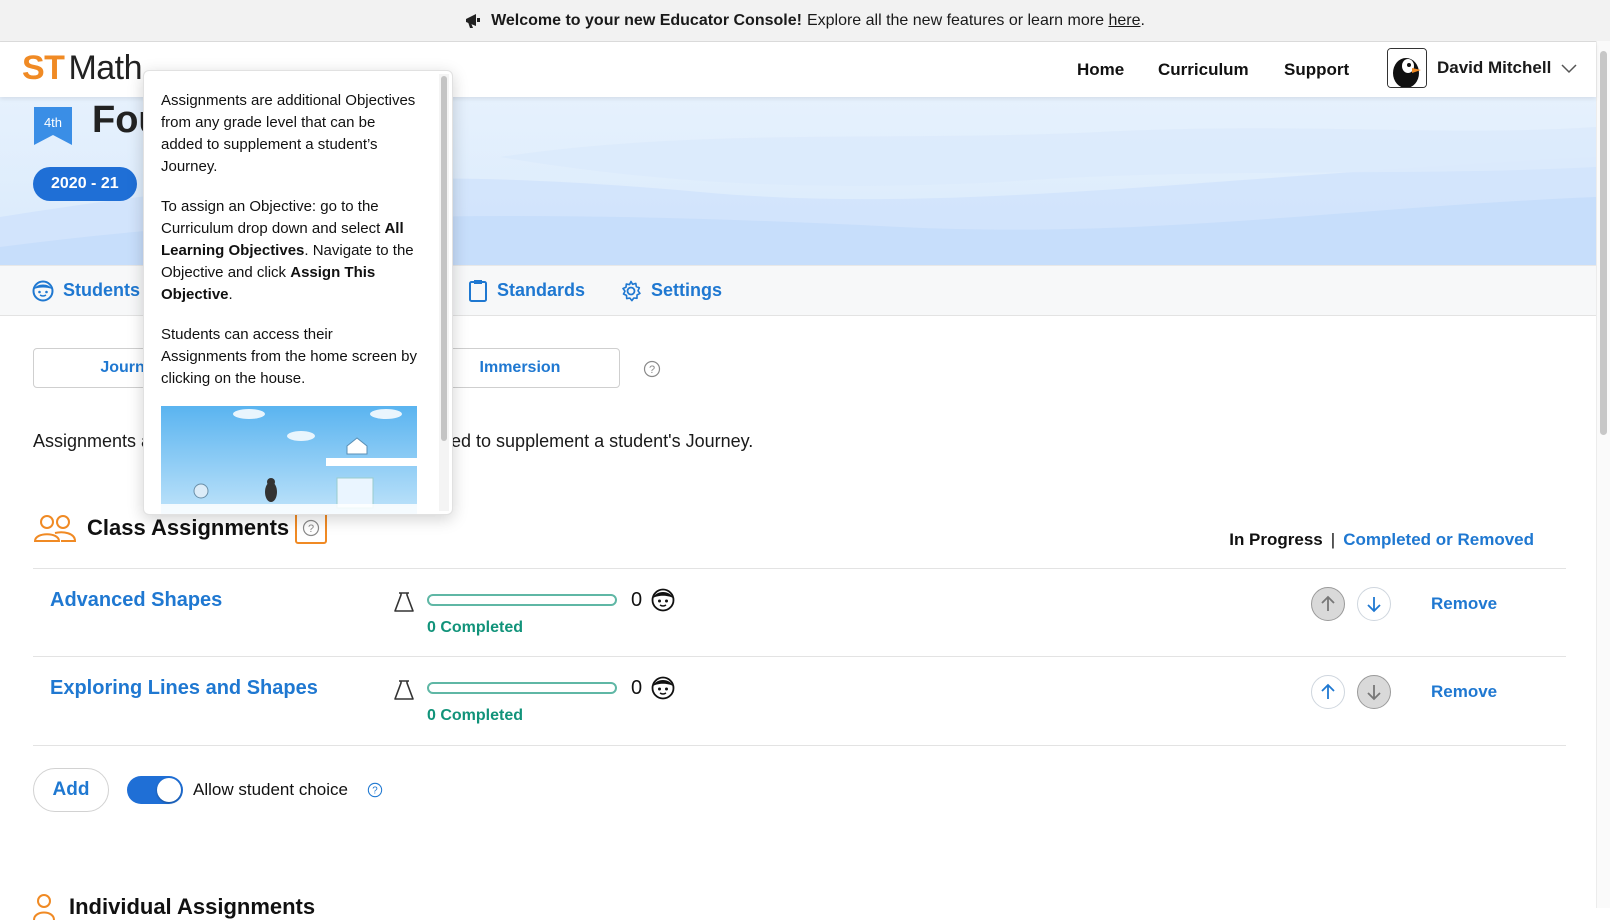 The width and height of the screenshot is (1610, 921). I want to click on filter-in-progress: In Progress, so click(1276, 539).